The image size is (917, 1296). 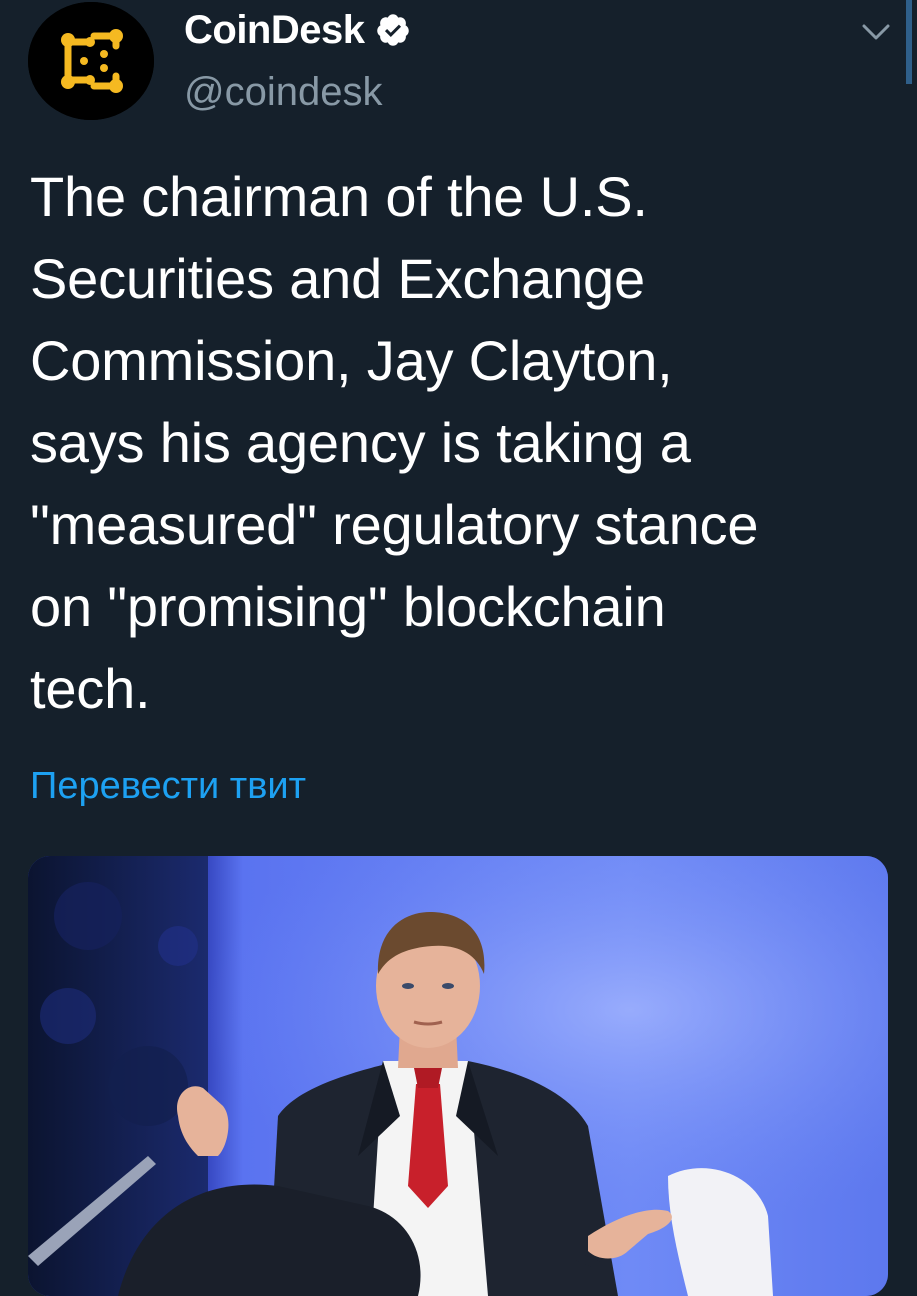 What do you see at coordinates (360, 442) in the screenshot?
I see `tweet-text-line: says his agency is taking a` at bounding box center [360, 442].